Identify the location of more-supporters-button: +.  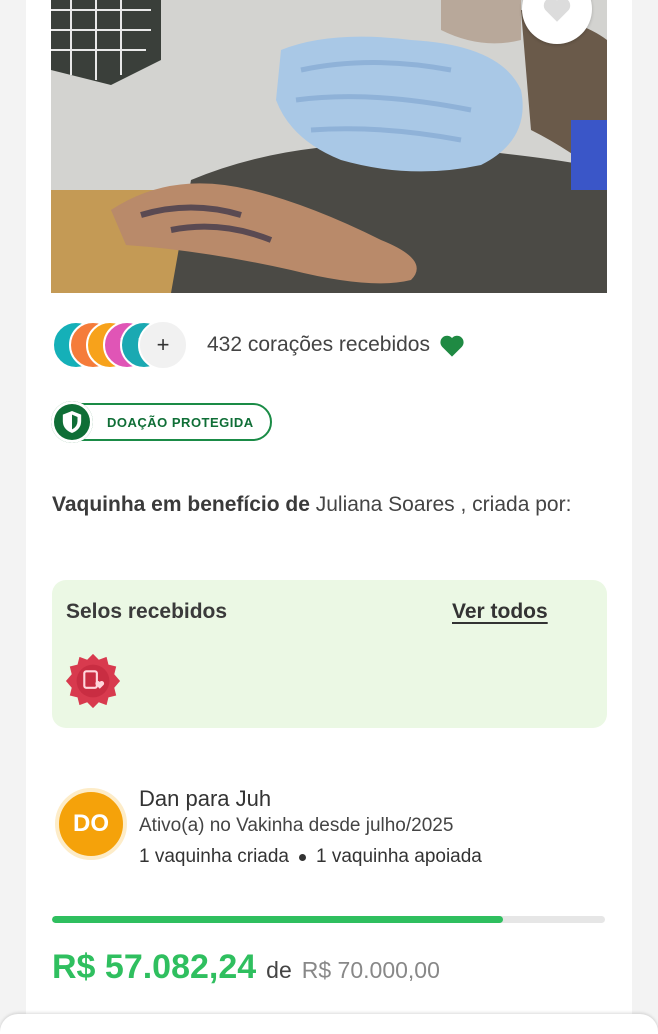
(163, 345).